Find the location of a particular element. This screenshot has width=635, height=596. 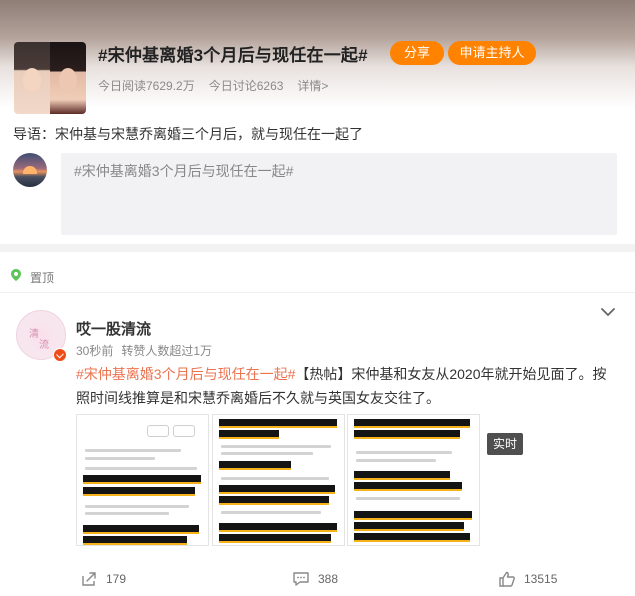

like-button: 13515 is located at coordinates (527, 579).